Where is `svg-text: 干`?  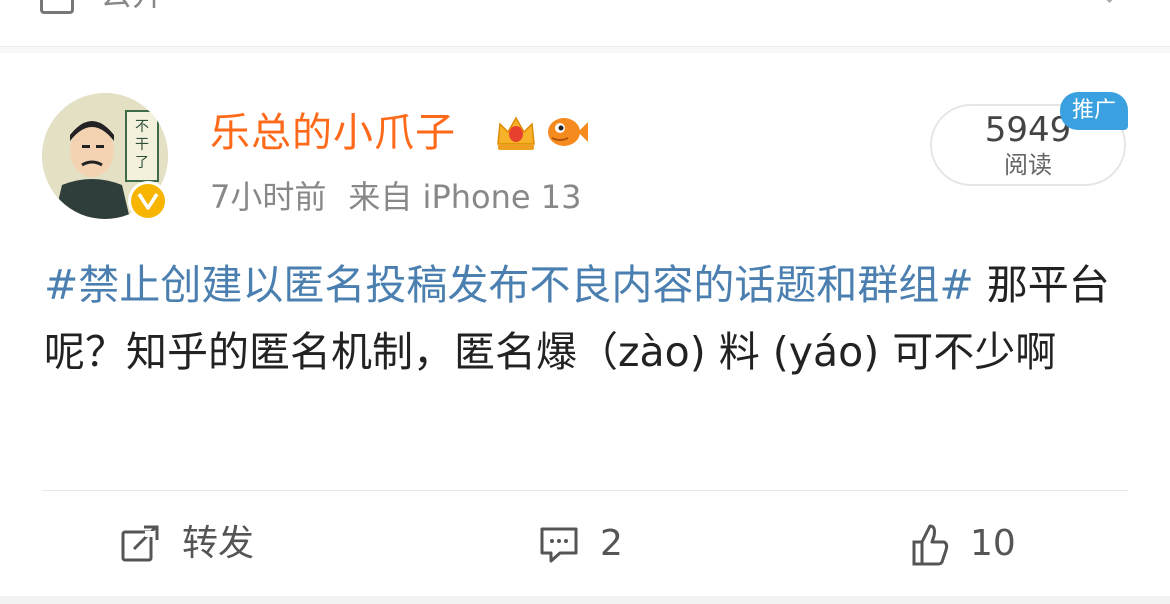 svg-text: 干 is located at coordinates (142, 145).